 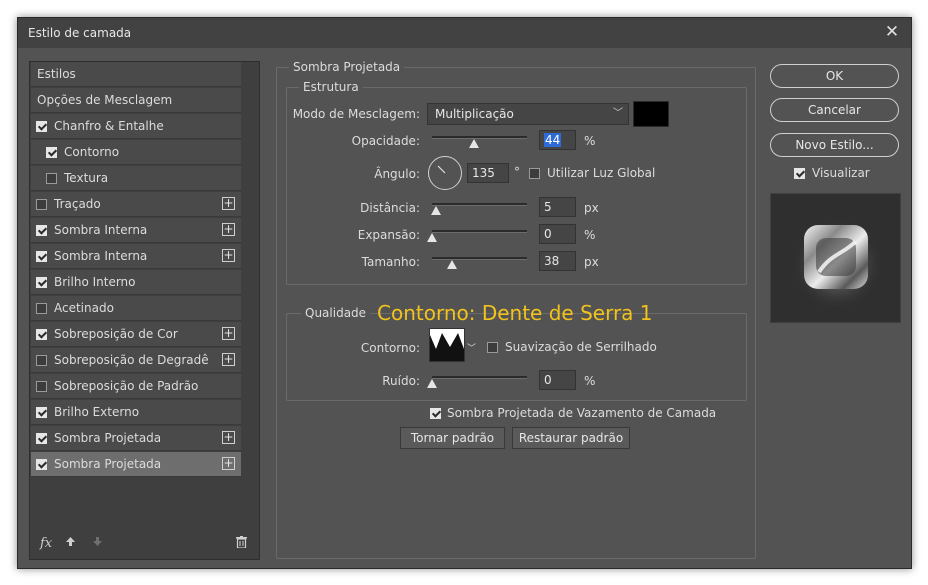 I want to click on style-item-label: Sombra Projetada, so click(x=108, y=464).